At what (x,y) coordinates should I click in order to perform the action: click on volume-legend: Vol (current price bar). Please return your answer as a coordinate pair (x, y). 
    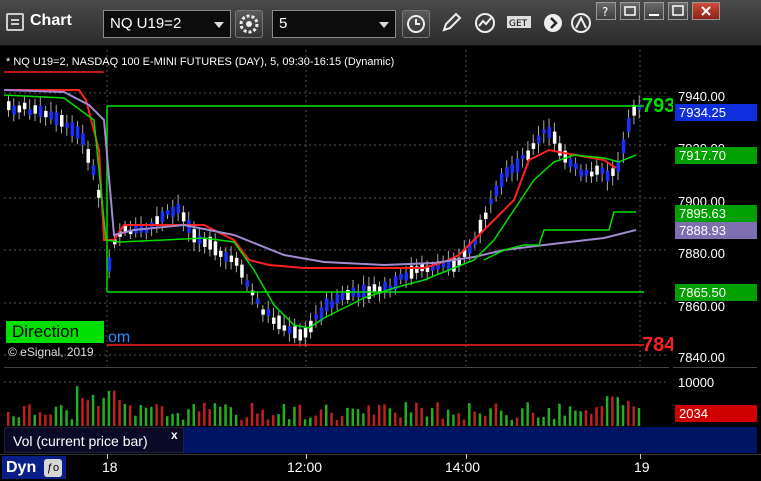
    Looking at the image, I should click on (94, 440).